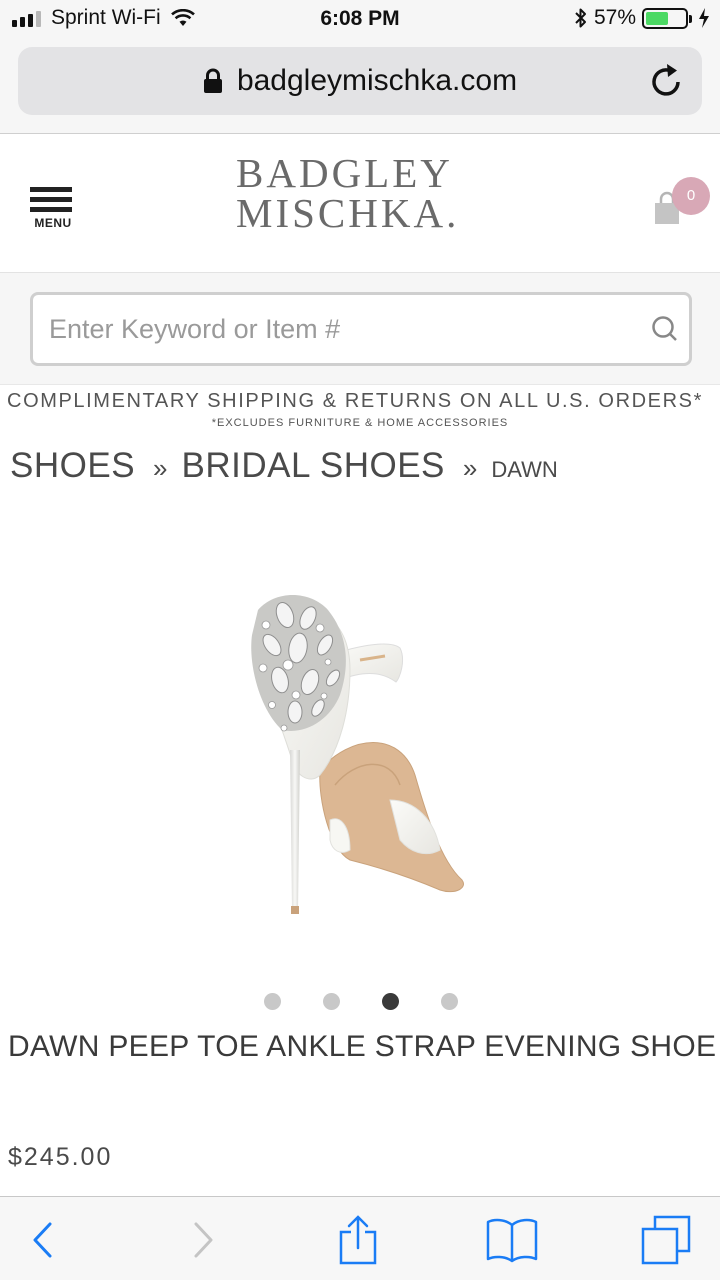 This screenshot has width=720, height=1280. I want to click on back-button, so click(42, 1240).